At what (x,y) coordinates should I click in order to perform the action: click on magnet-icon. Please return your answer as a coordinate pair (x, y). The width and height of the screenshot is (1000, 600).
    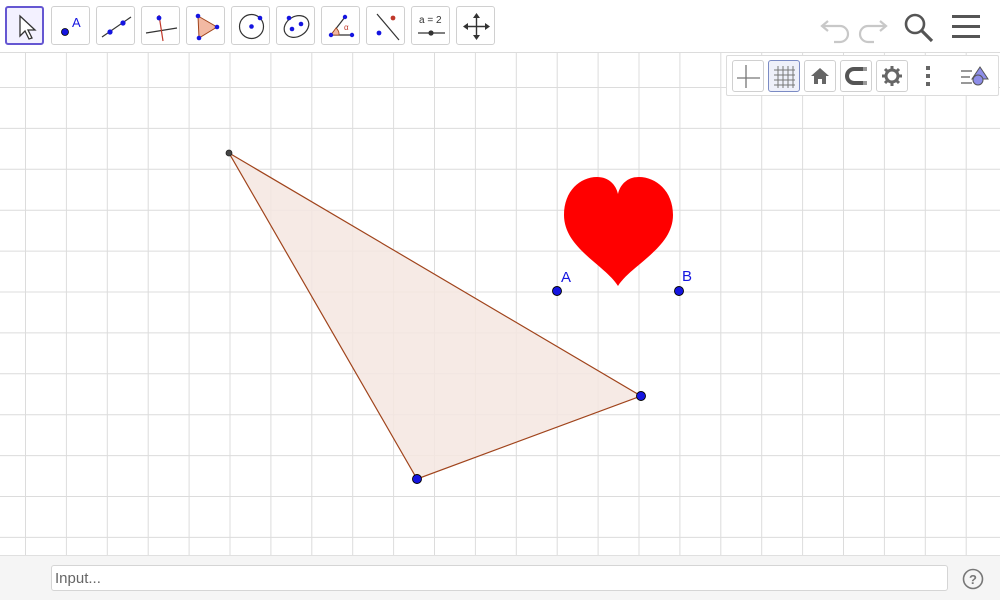
    Looking at the image, I should click on (856, 76).